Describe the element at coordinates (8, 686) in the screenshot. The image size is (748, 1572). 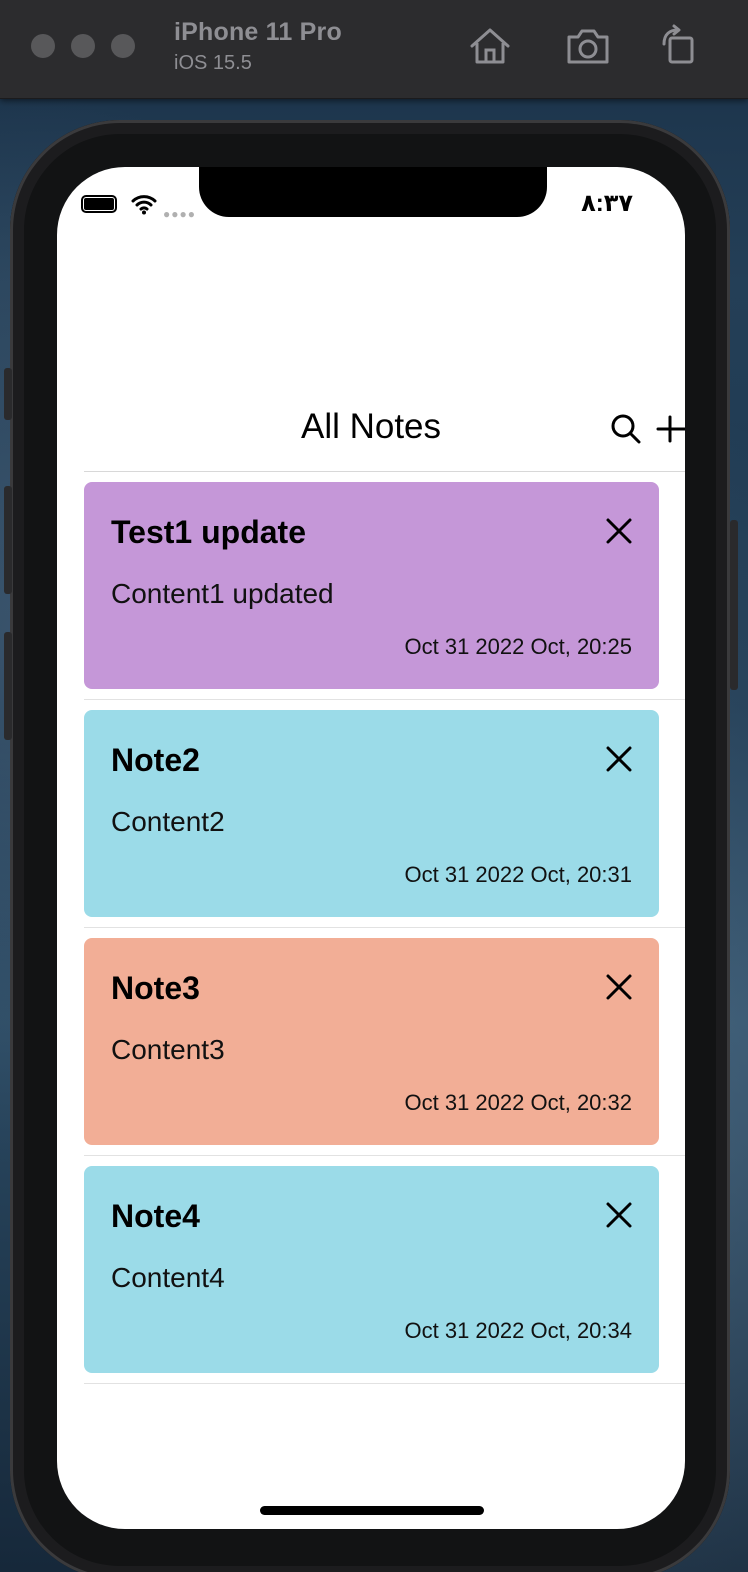
I see `volume-down-button` at that location.